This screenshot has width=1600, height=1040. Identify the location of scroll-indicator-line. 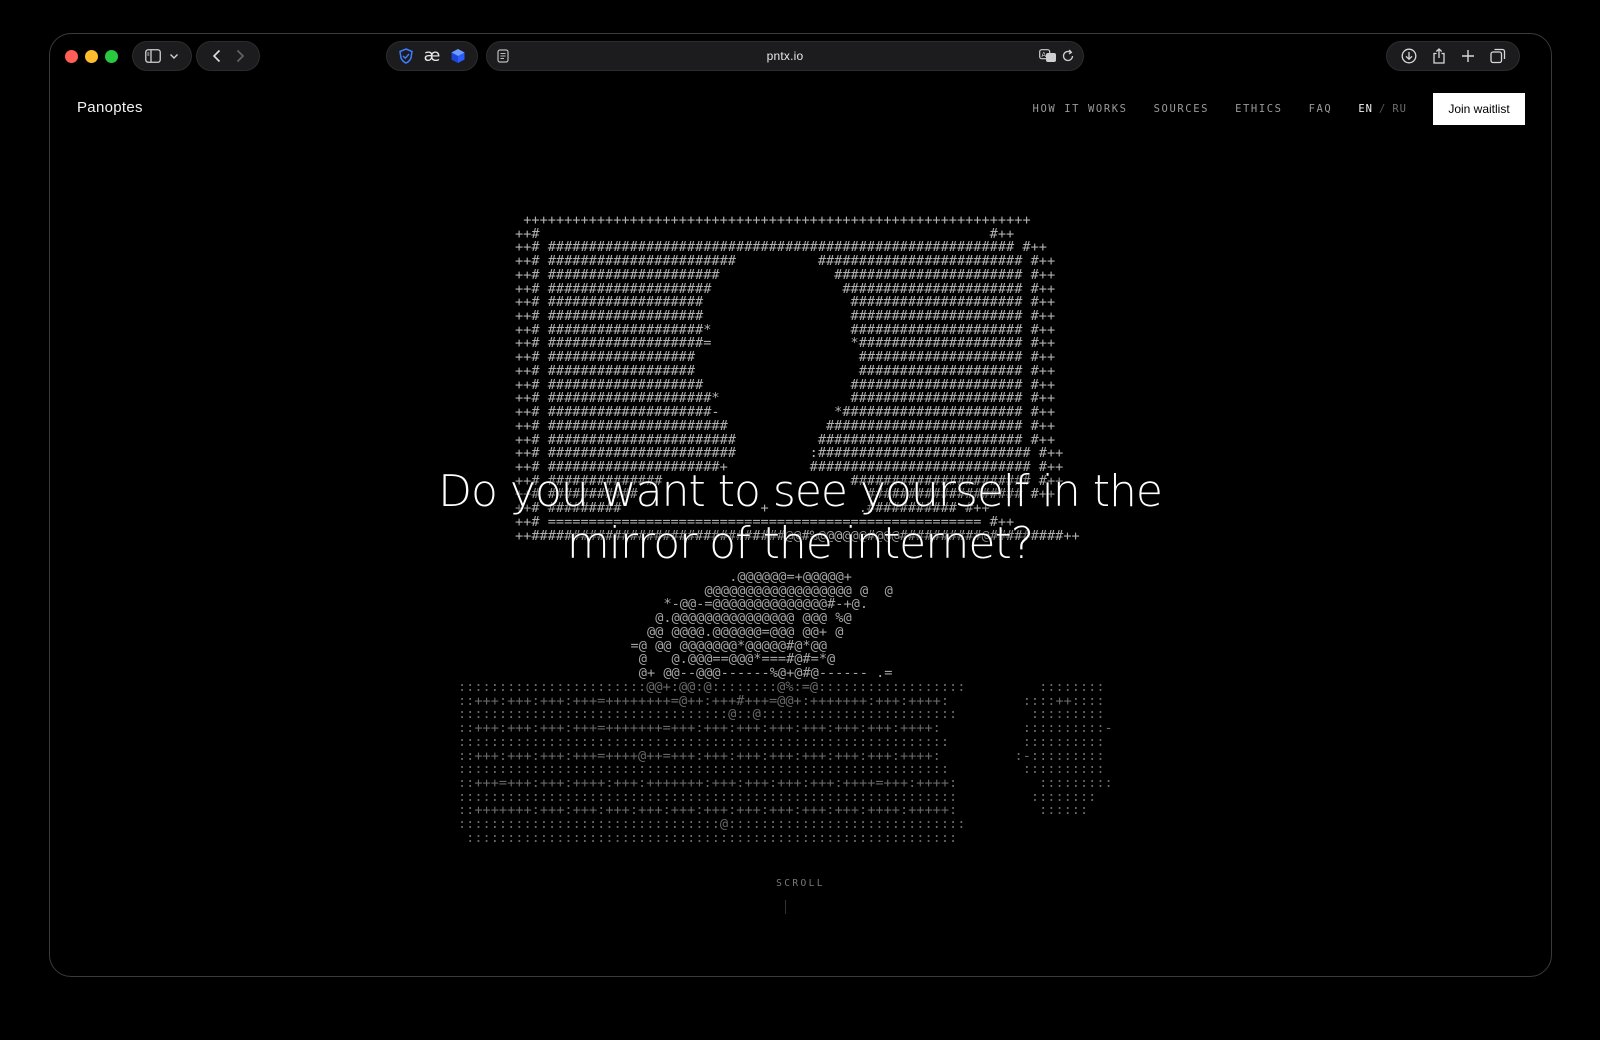
(785, 907).